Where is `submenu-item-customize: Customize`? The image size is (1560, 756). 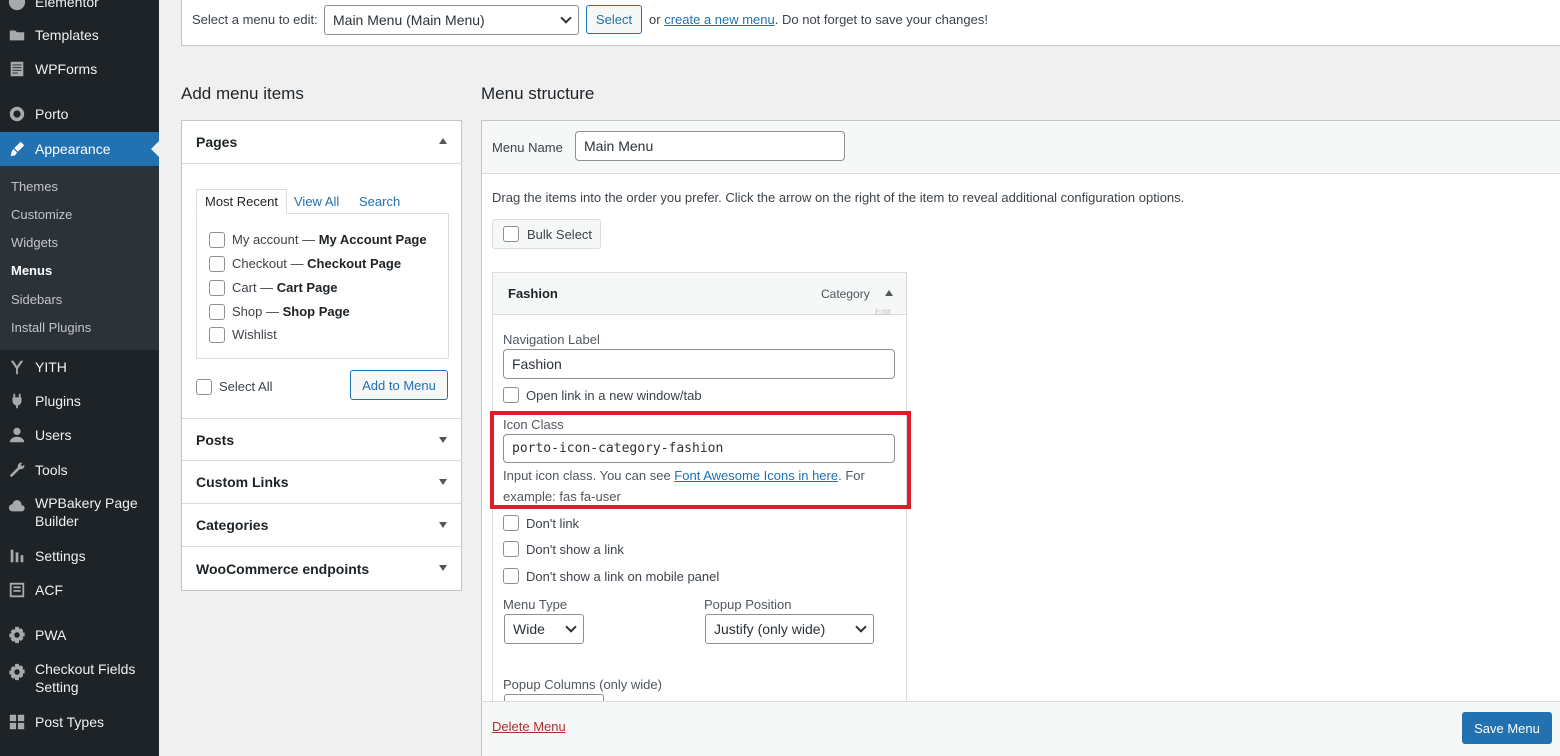
submenu-item-customize: Customize is located at coordinates (41, 214).